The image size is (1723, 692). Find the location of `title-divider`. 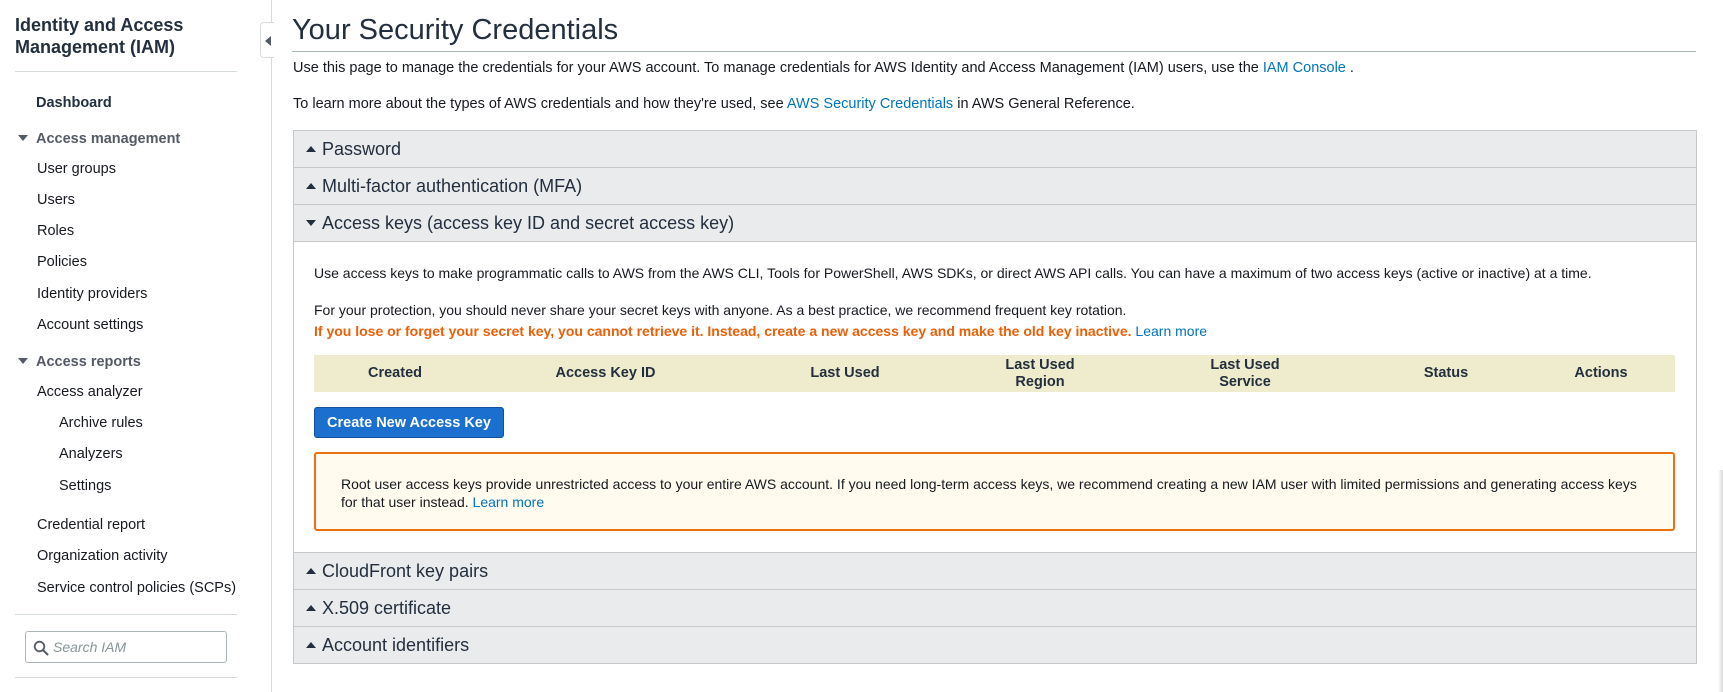

title-divider is located at coordinates (994, 51).